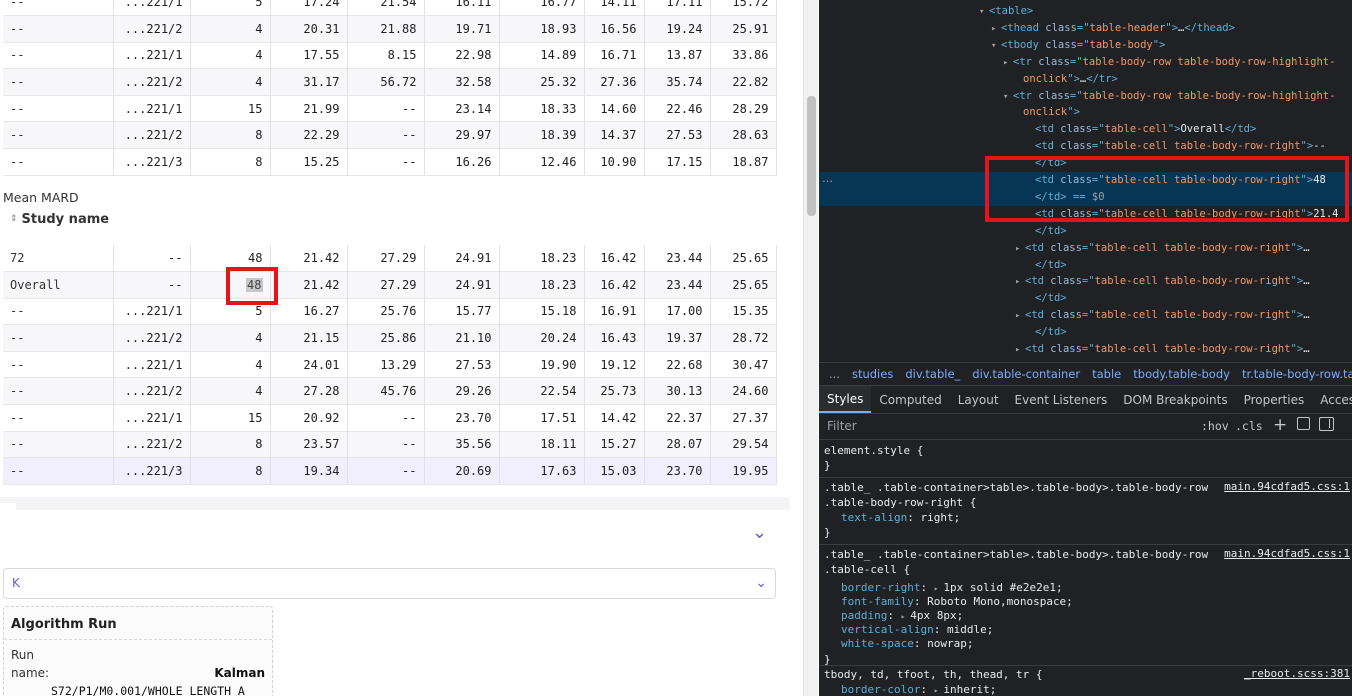 This screenshot has width=1352, height=696. I want to click on rule1-source-link: main.94cdfad5.css:1, so click(1287, 486).